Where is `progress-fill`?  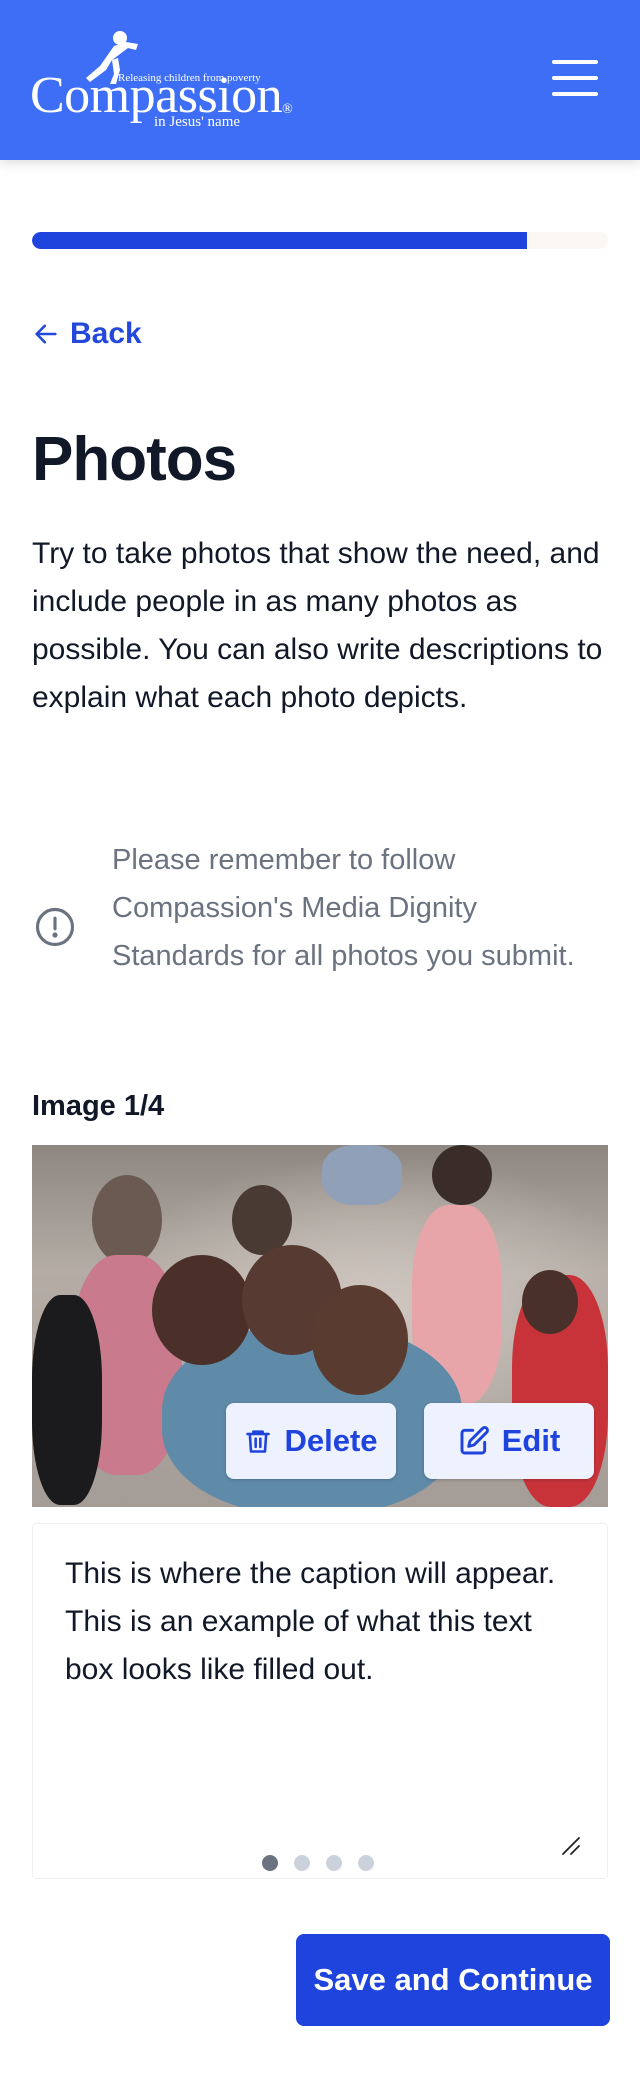 progress-fill is located at coordinates (280, 240).